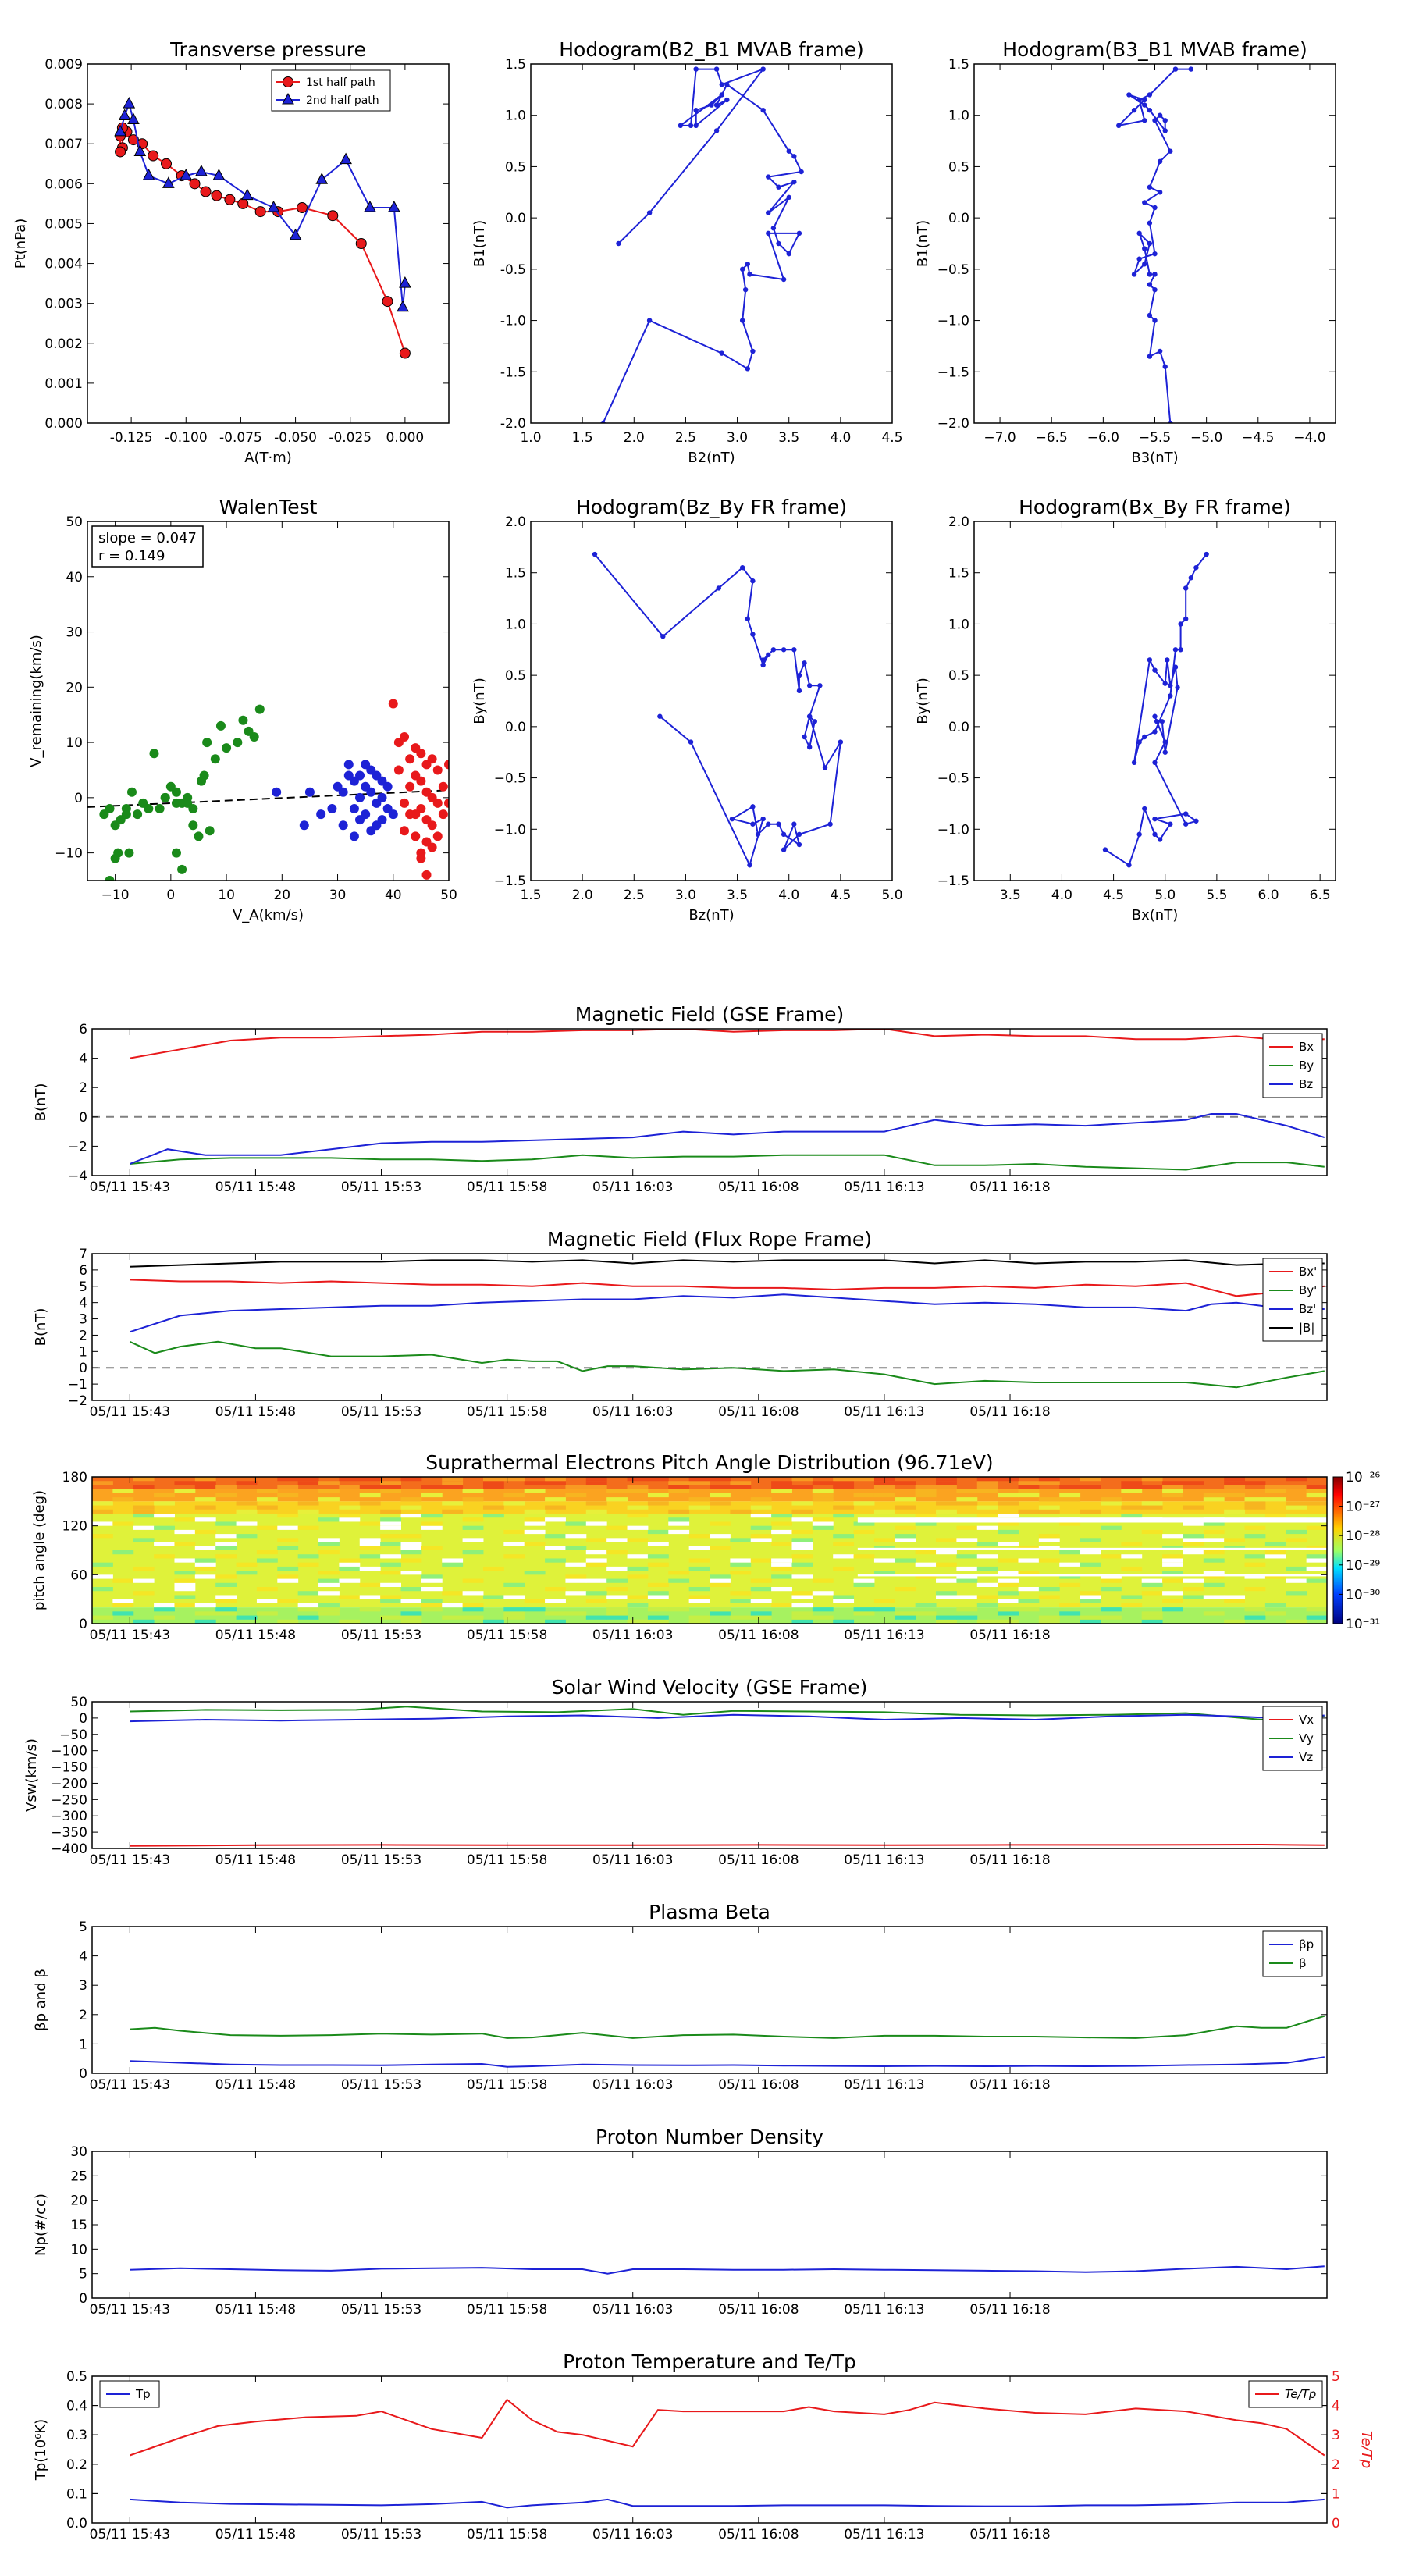  Describe the element at coordinates (77, 1385) in the screenshot. I see `y-tick-label: −1` at that location.